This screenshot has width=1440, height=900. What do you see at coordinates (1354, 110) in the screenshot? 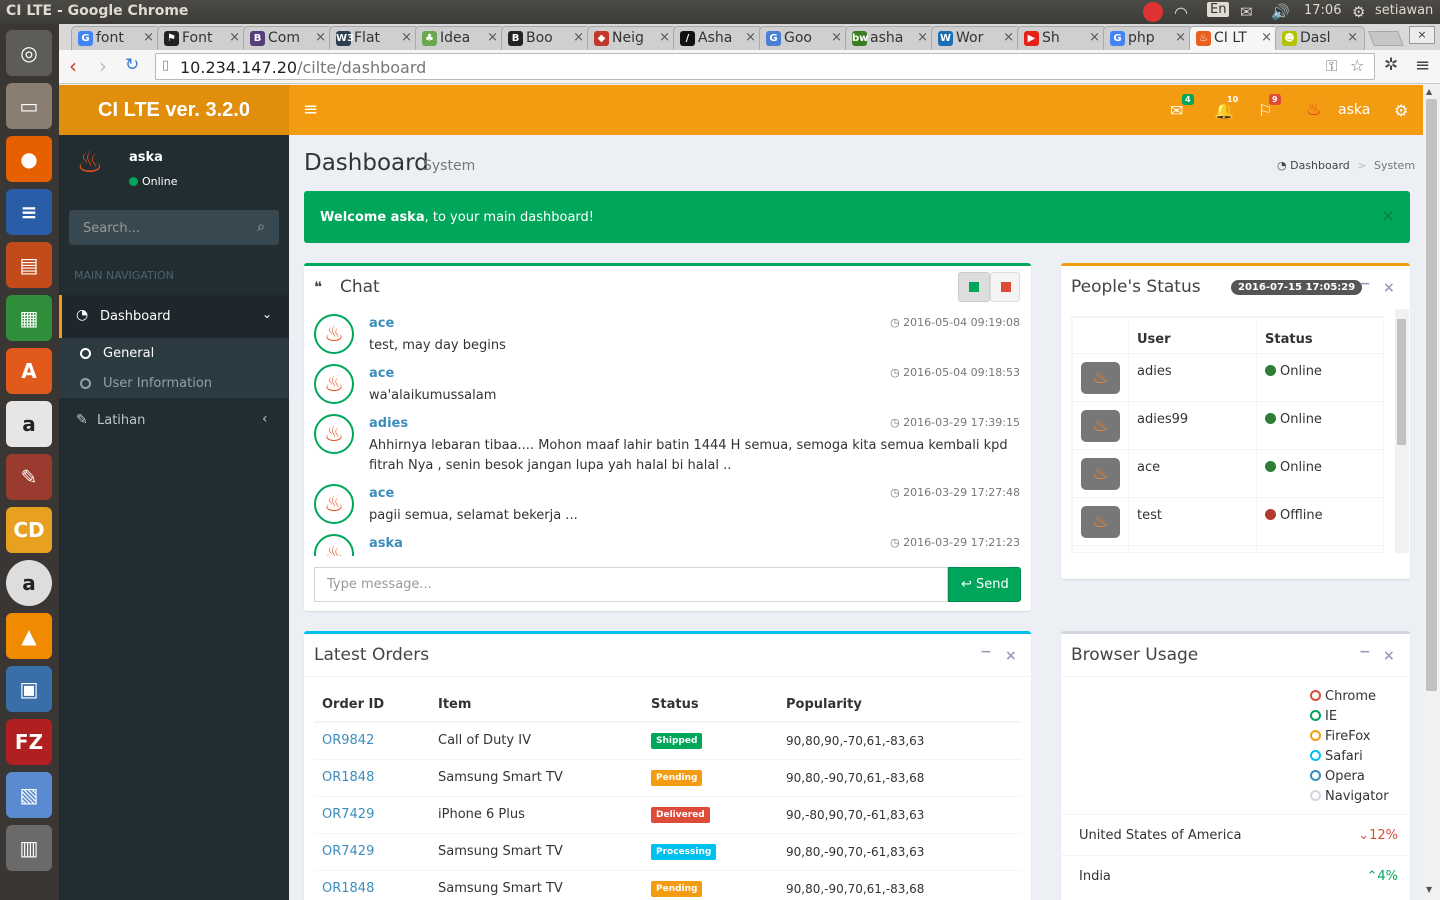
I see `navbar-user-name: aska` at bounding box center [1354, 110].